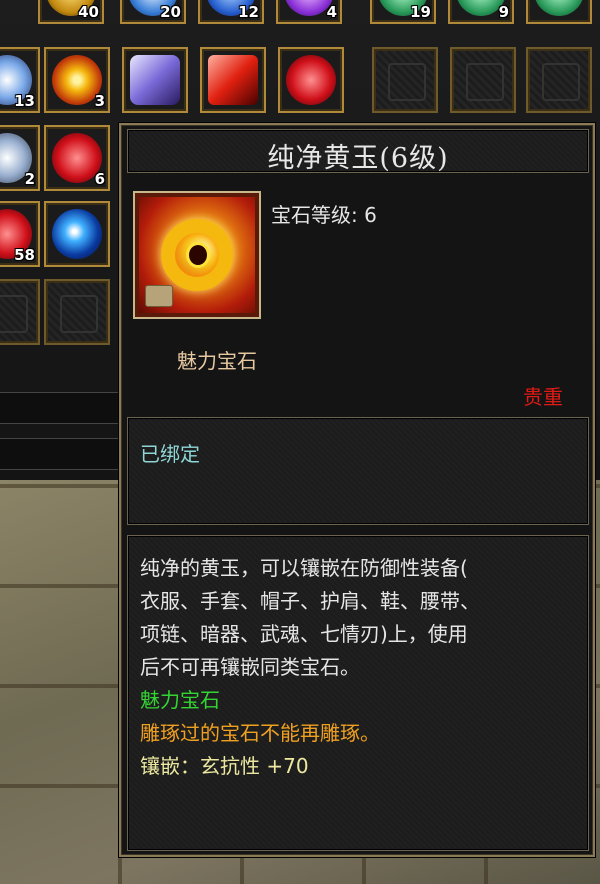 The image size is (600, 884). What do you see at coordinates (20, 80) in the screenshot?
I see `inventory-slot: 13` at bounding box center [20, 80].